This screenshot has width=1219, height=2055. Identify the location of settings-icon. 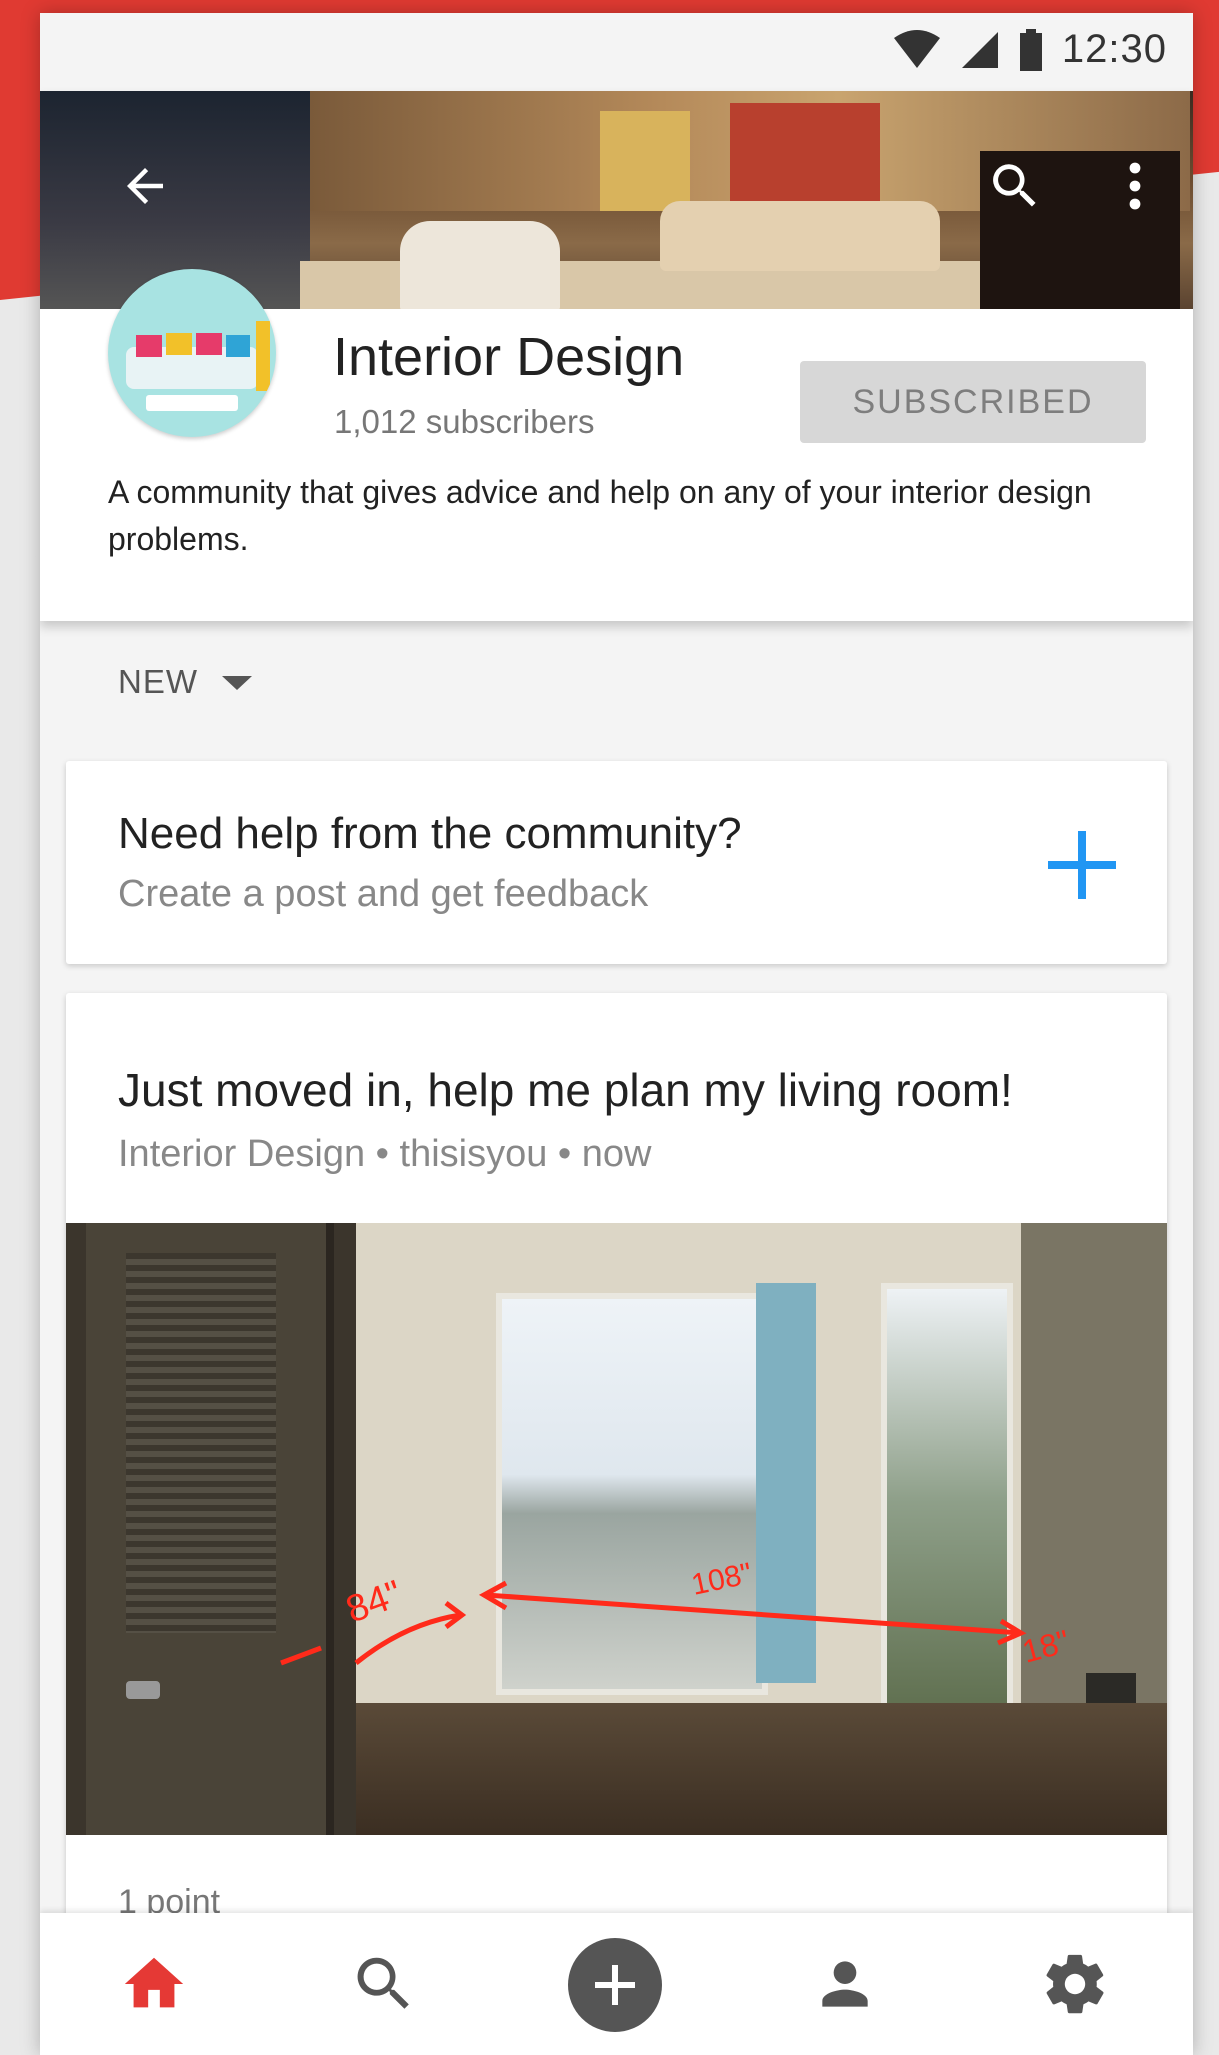
(1075, 1984).